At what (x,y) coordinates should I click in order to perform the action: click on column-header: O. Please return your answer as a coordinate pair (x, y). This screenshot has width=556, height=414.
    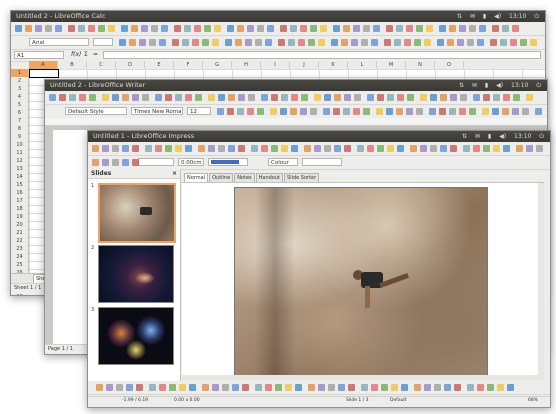
    Looking at the image, I should click on (449, 65).